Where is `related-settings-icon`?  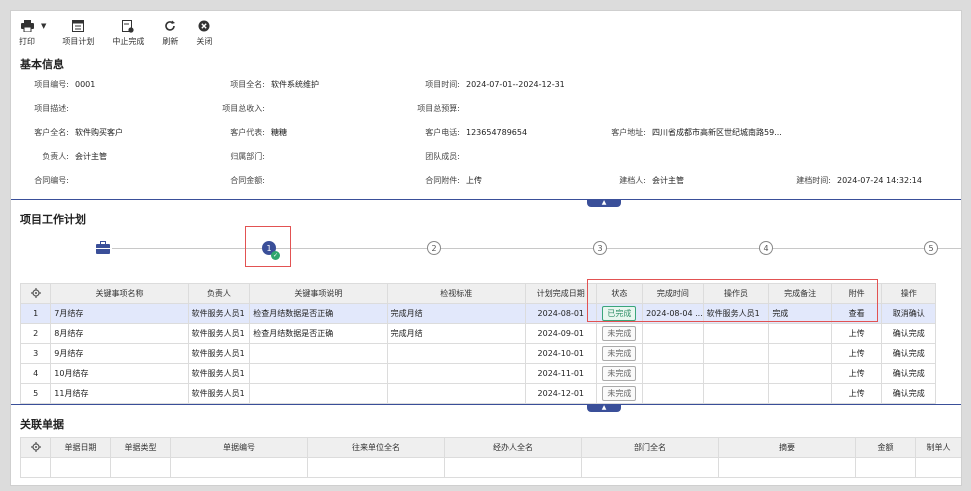 related-settings-icon is located at coordinates (35, 447).